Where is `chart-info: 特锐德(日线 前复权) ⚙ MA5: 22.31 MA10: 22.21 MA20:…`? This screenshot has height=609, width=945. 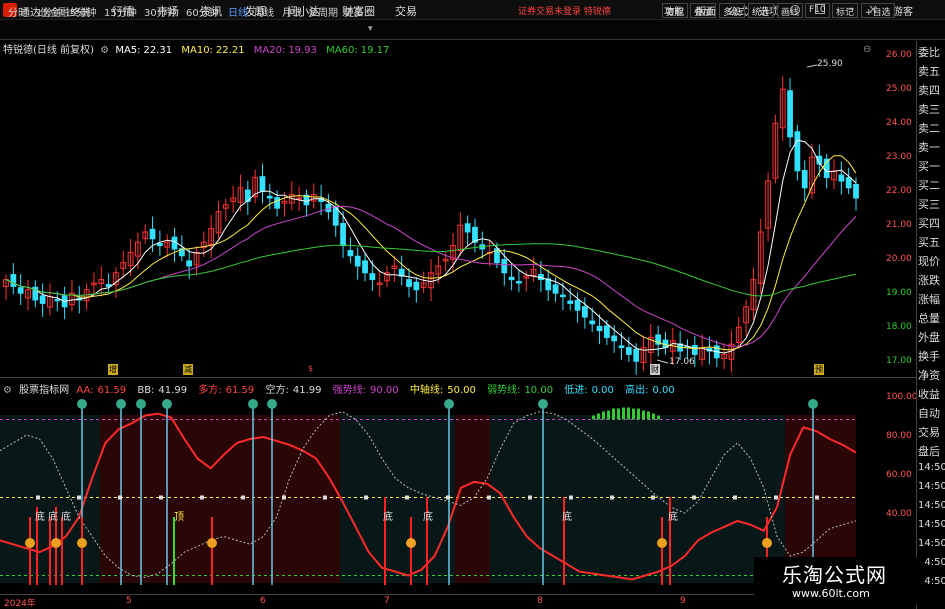 chart-info: 特锐德(日线 前复权) ⚙ MA5: 22.31 MA10: 22.21 MA20:… is located at coordinates (199, 48).